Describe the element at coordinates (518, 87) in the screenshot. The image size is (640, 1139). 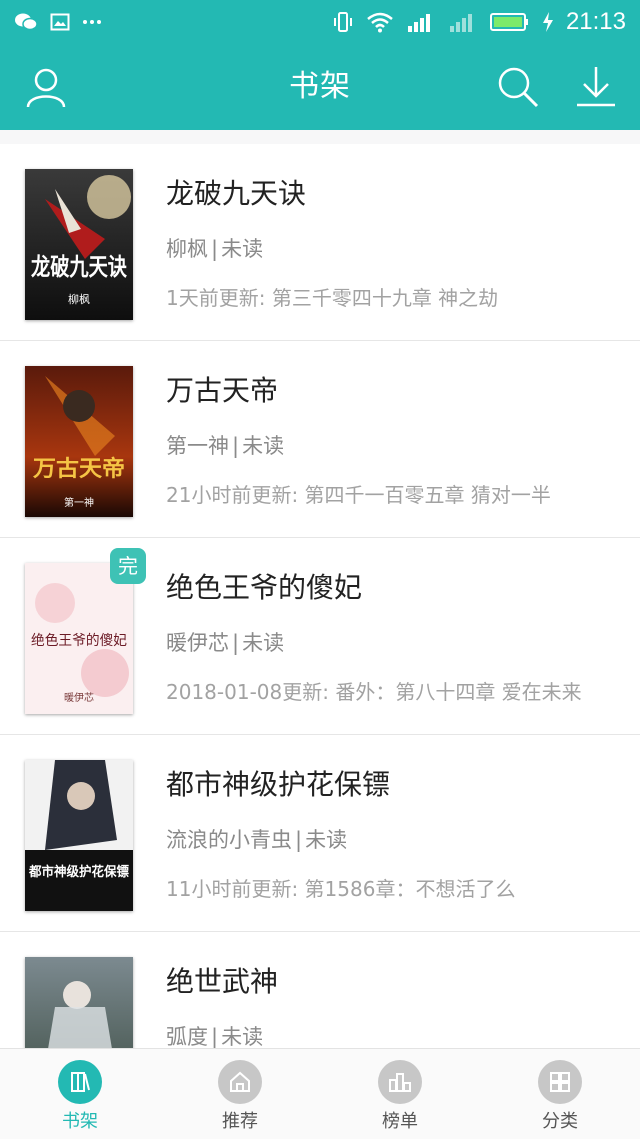
I see `search-icon` at that location.